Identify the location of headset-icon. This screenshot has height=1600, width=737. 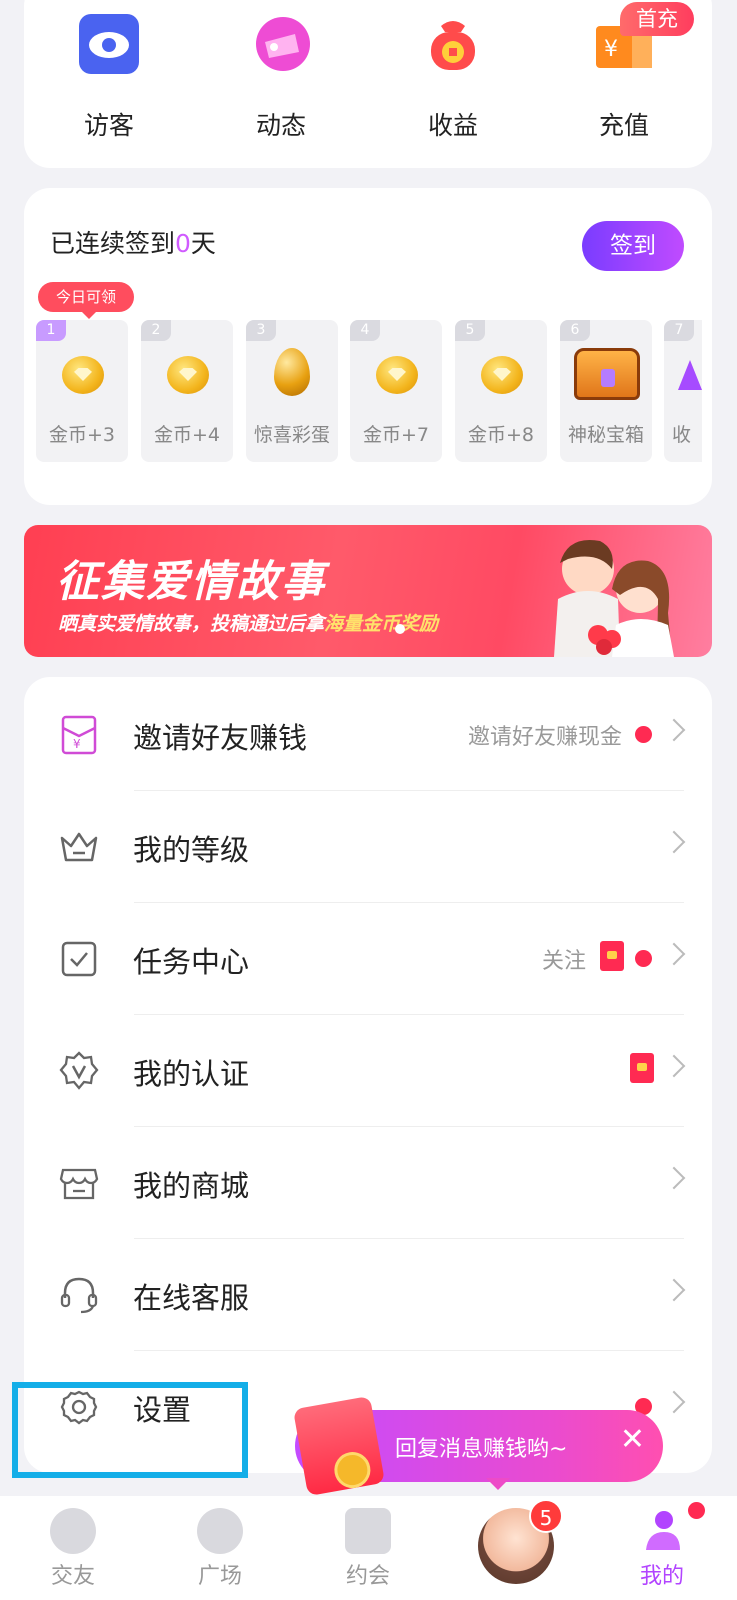
(79, 1295).